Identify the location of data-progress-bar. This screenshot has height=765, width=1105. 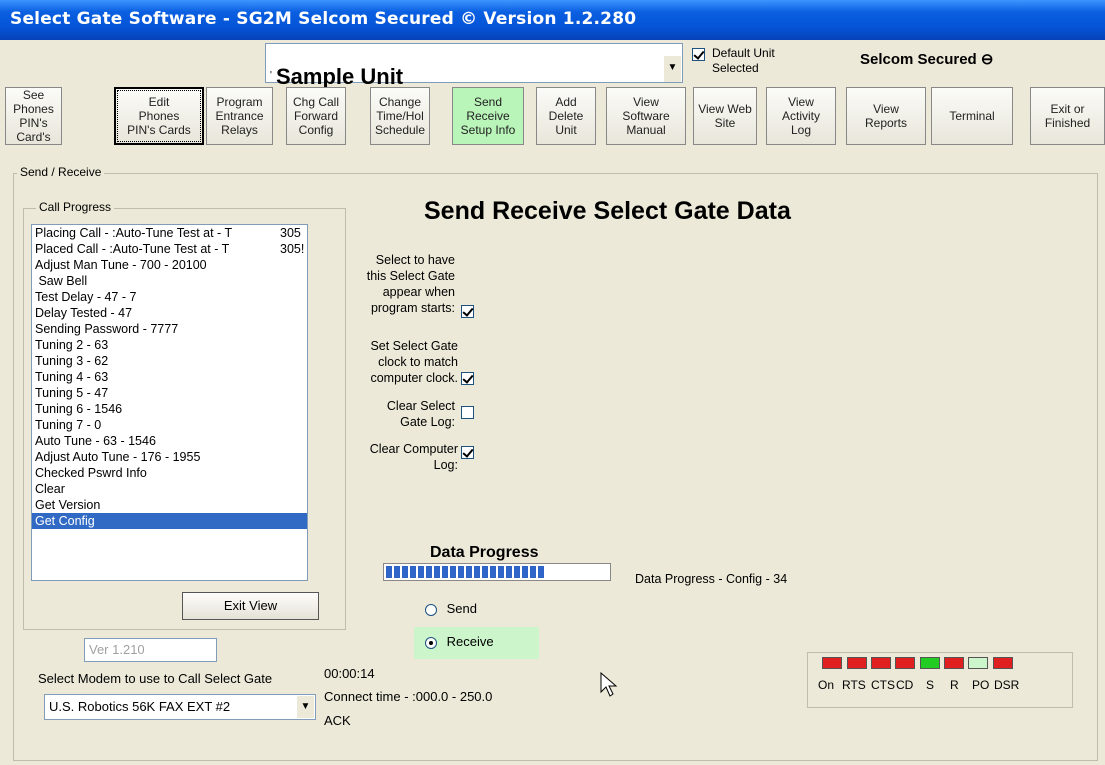
(497, 572).